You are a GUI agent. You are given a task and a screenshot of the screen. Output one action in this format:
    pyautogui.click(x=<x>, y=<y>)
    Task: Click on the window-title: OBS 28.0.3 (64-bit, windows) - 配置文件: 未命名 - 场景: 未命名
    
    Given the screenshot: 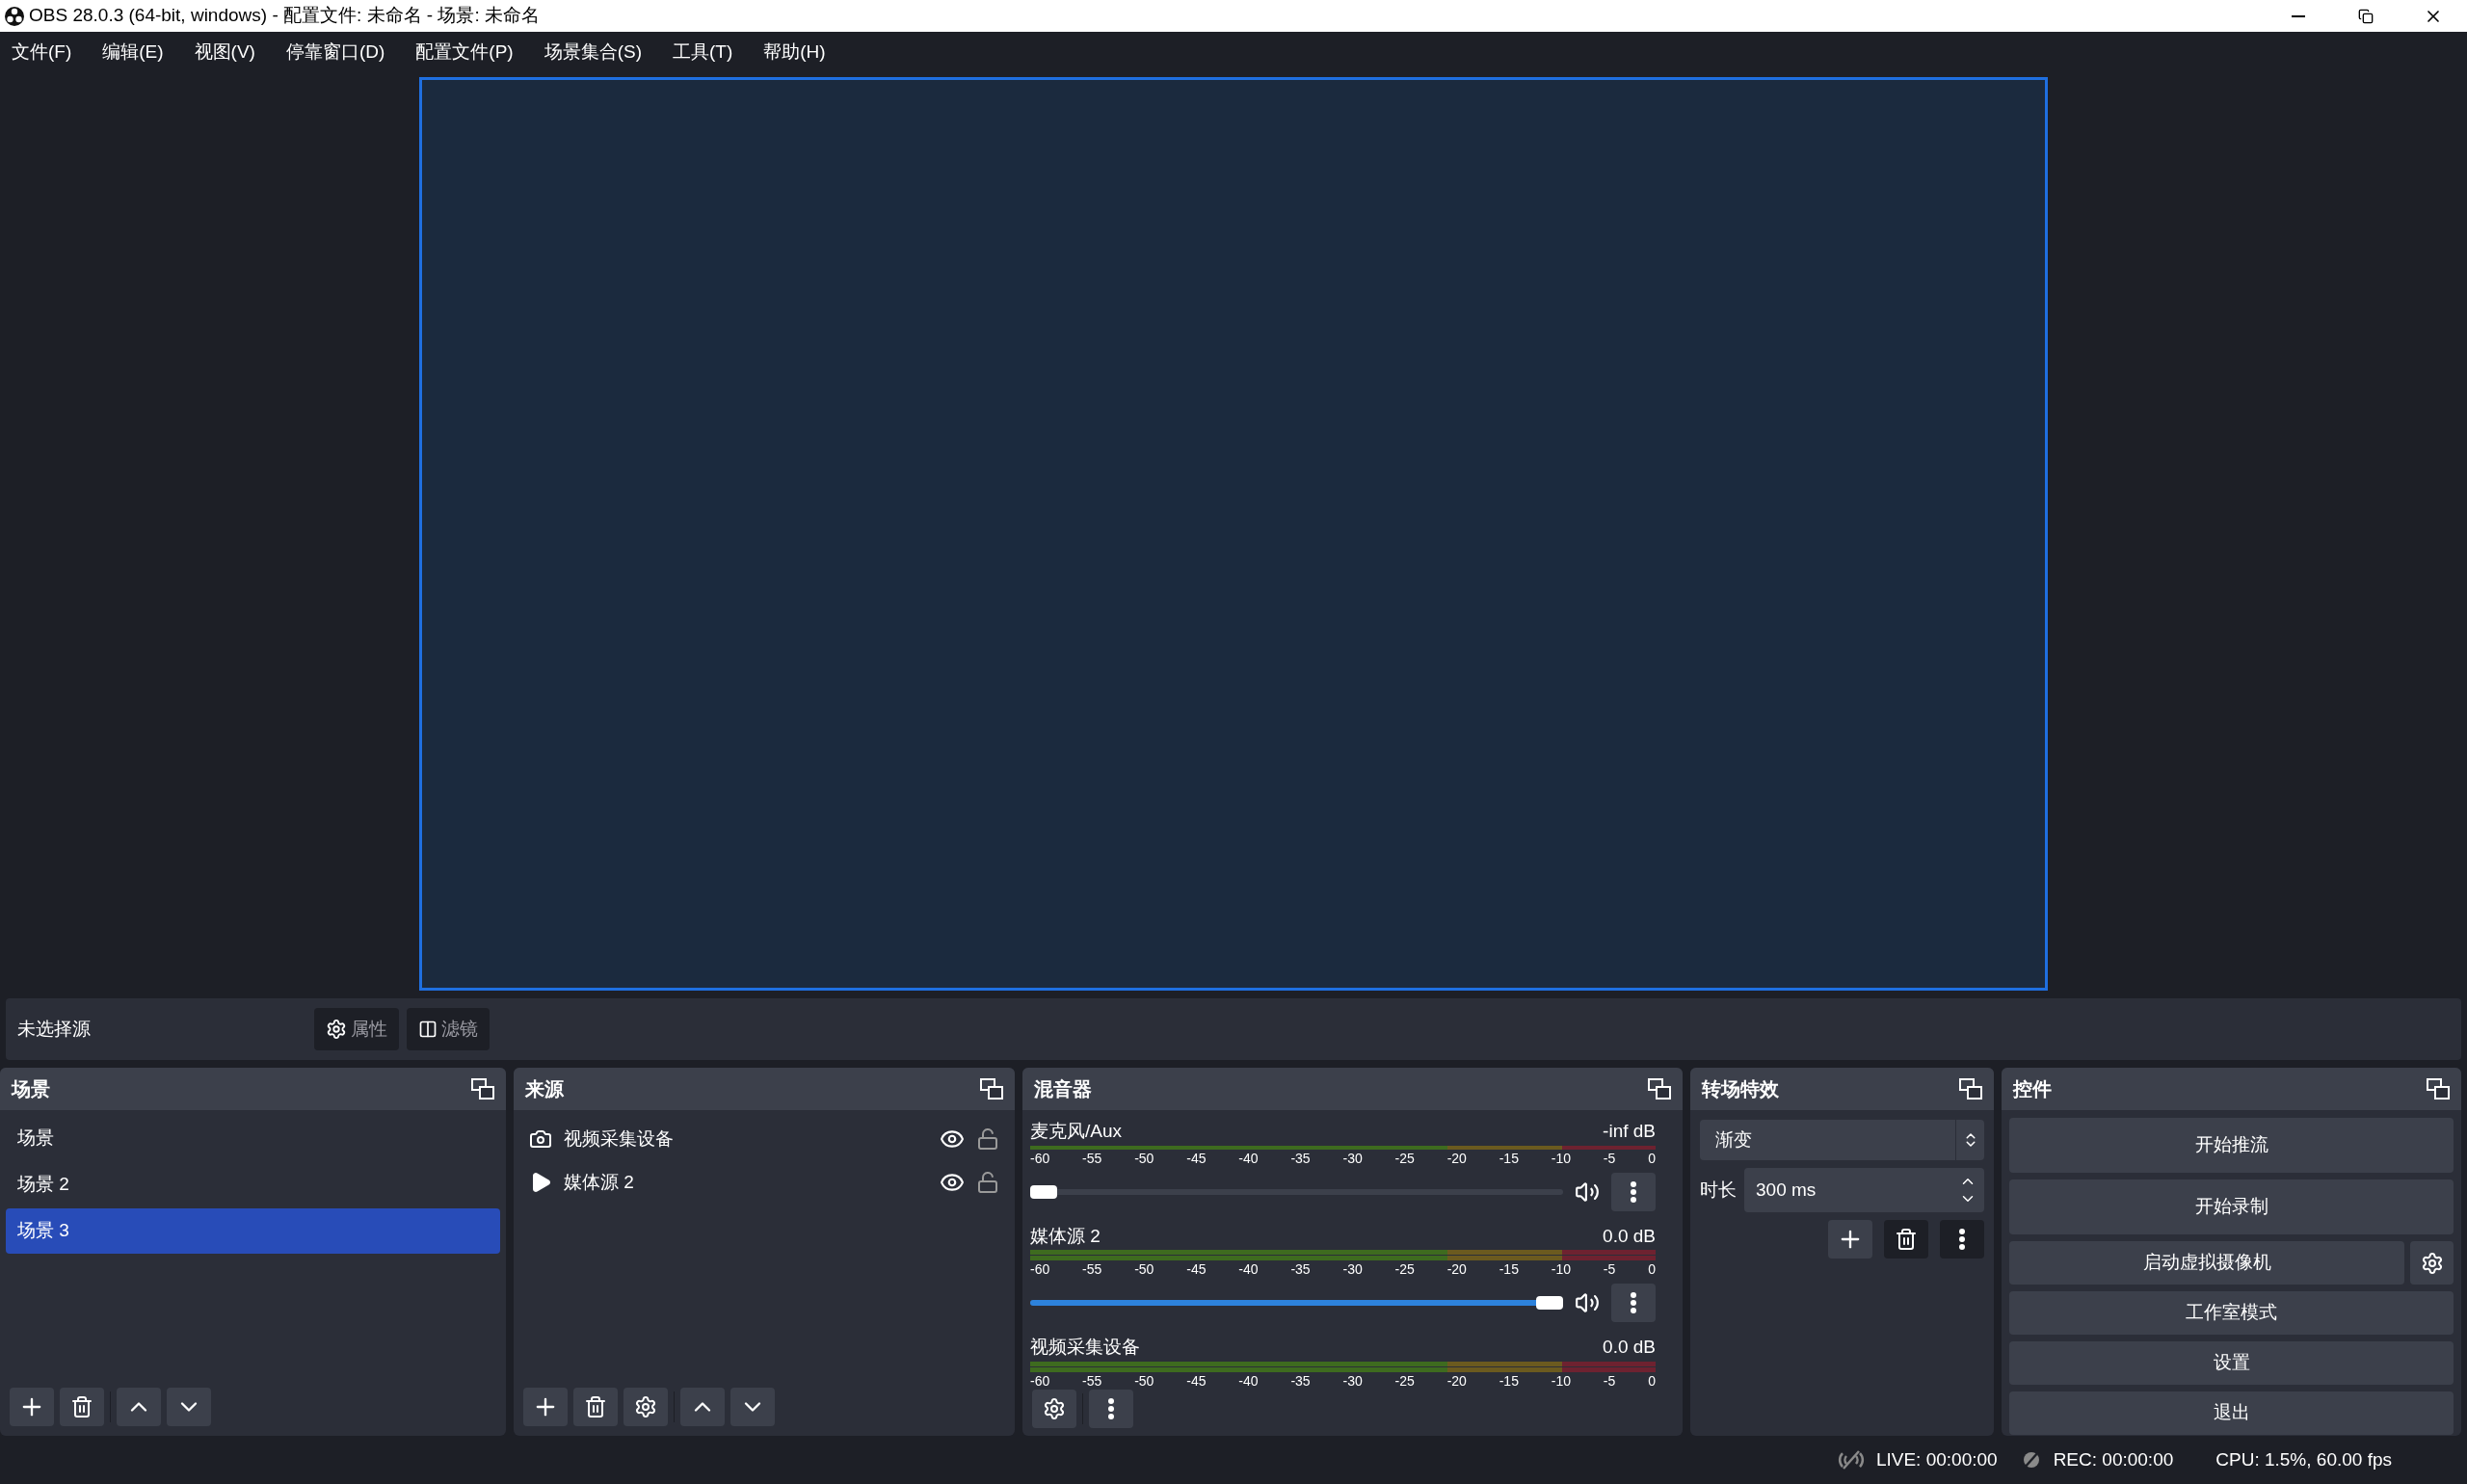 What is the action you would take?
    pyautogui.click(x=284, y=16)
    